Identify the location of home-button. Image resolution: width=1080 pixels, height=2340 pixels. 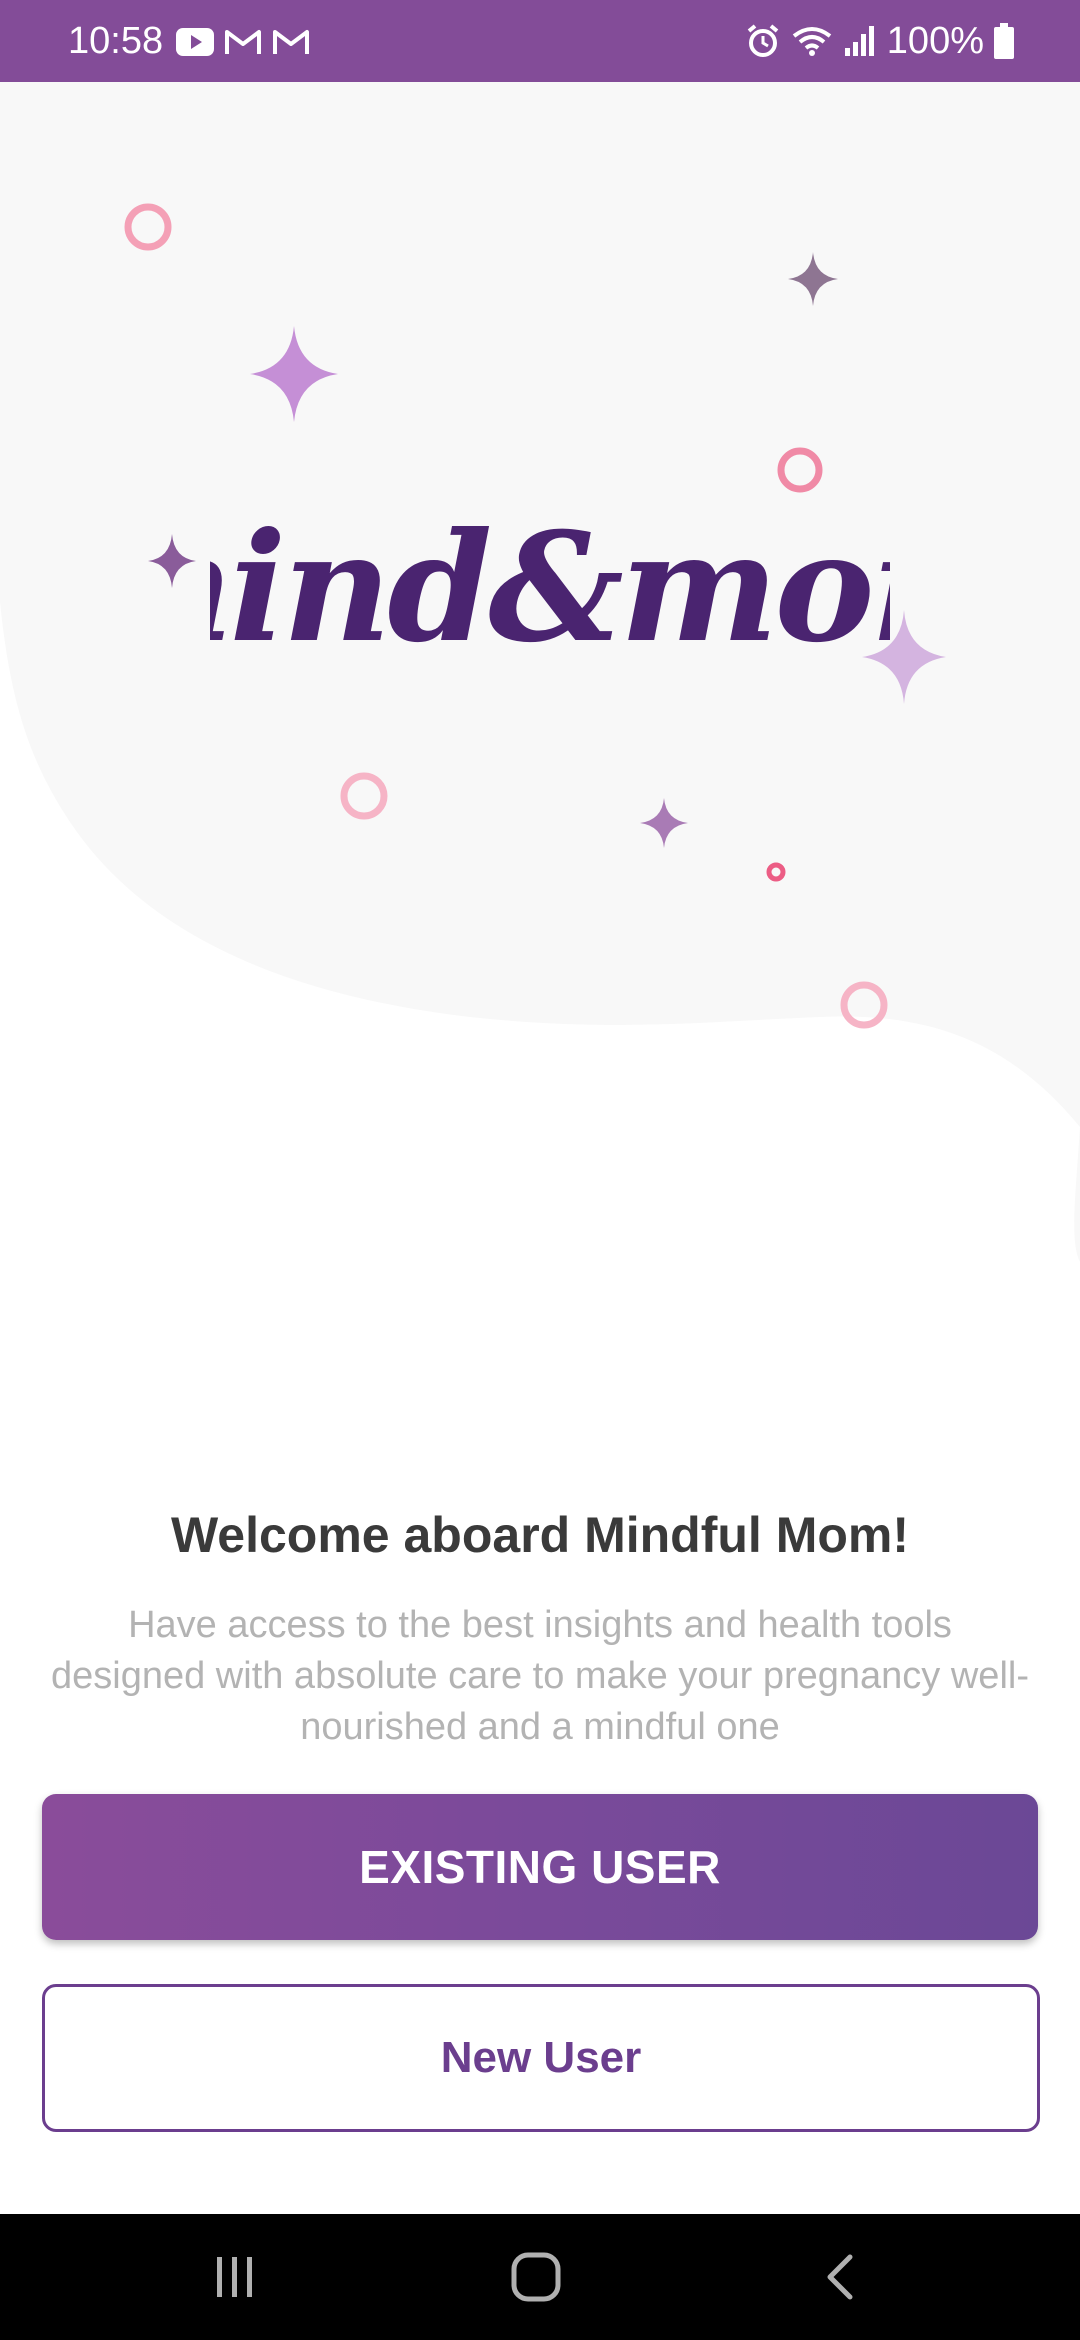
(536, 2277).